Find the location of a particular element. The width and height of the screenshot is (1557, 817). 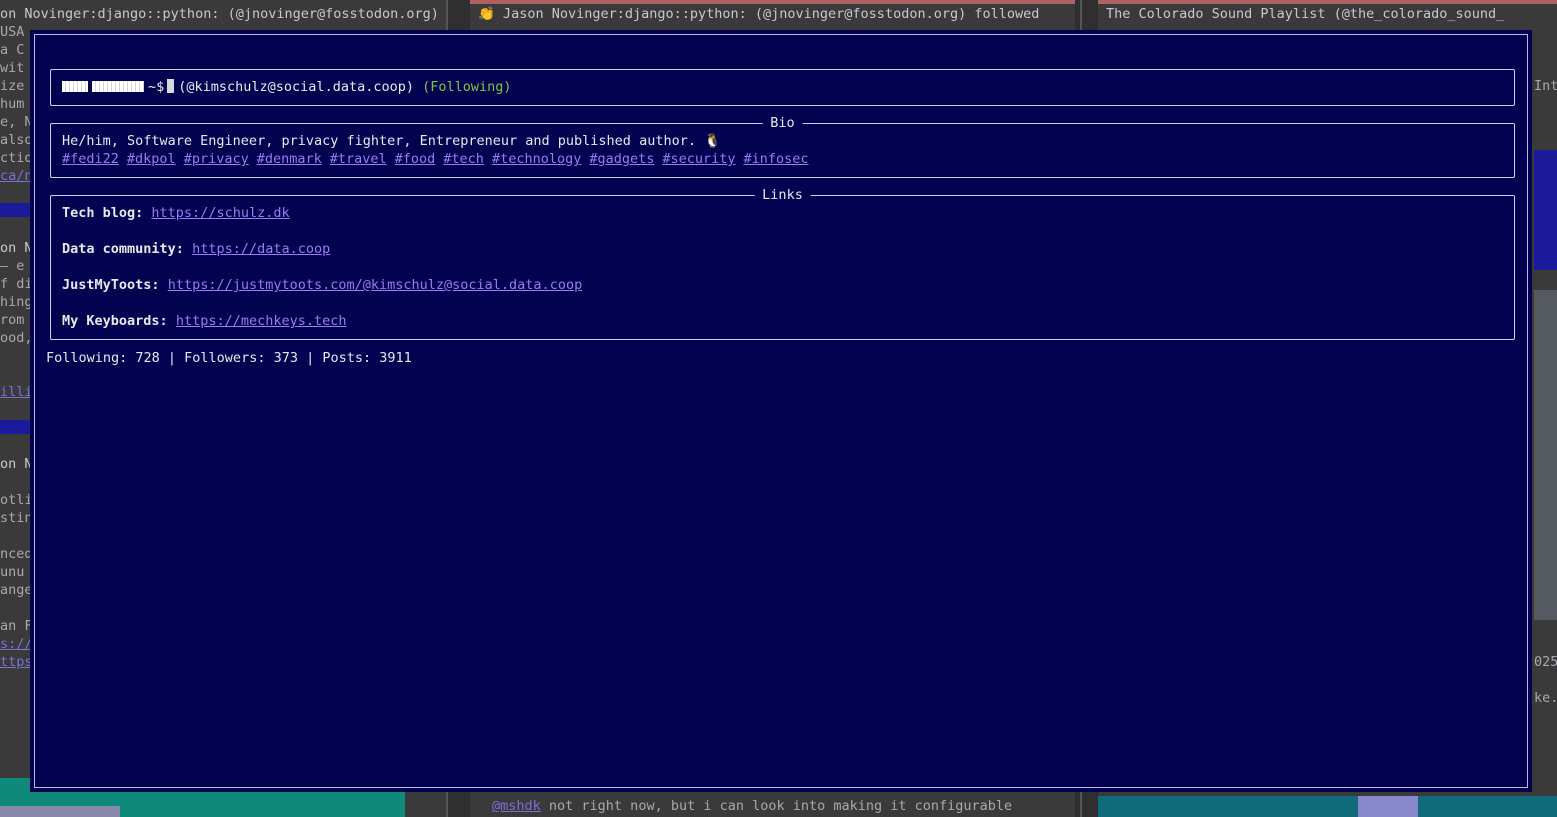

left-pane-line: e, N is located at coordinates (16, 122).